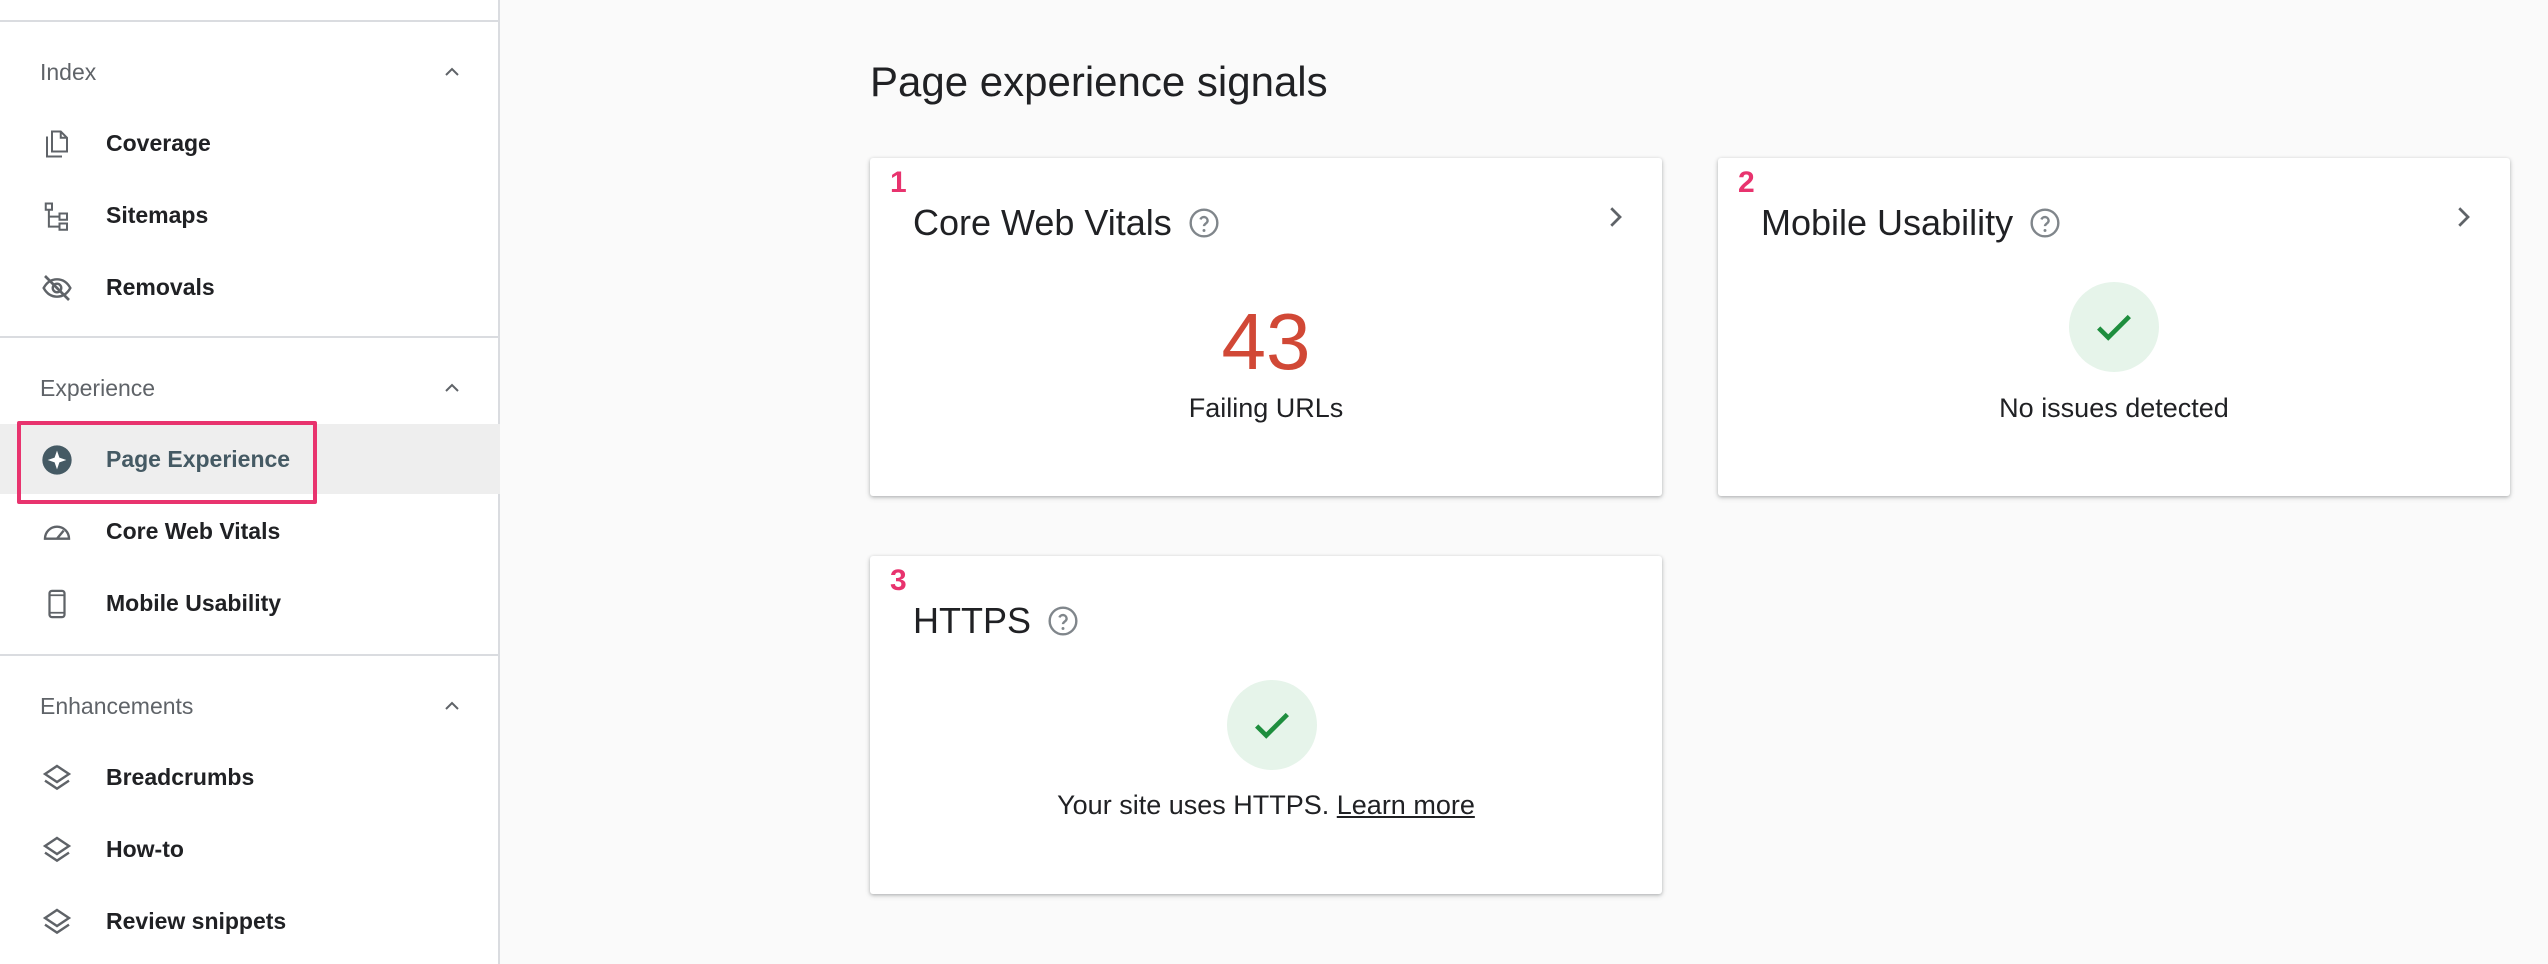 This screenshot has width=2548, height=964. I want to click on sidebar-item-label: Review snippets, so click(196, 920).